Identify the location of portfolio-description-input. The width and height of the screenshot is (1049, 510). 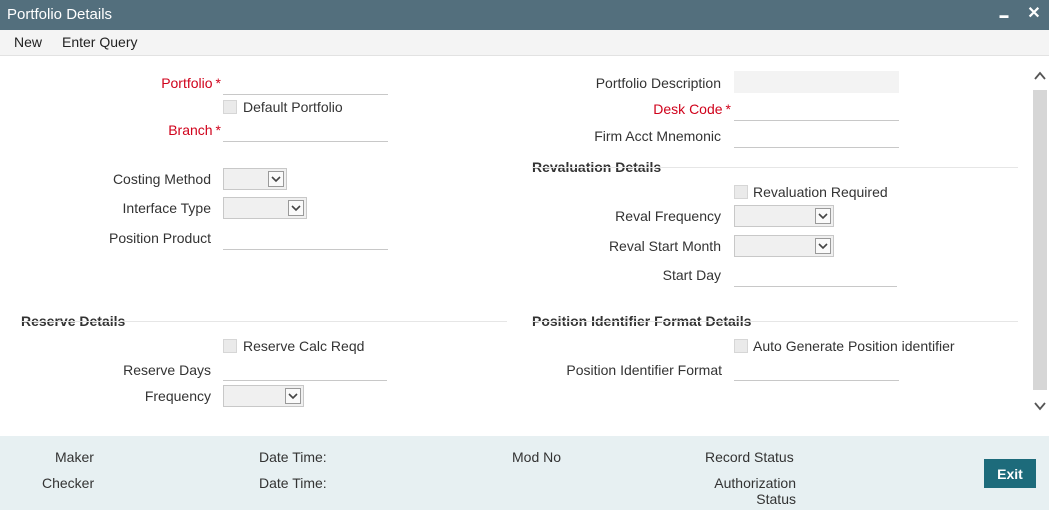
(816, 82).